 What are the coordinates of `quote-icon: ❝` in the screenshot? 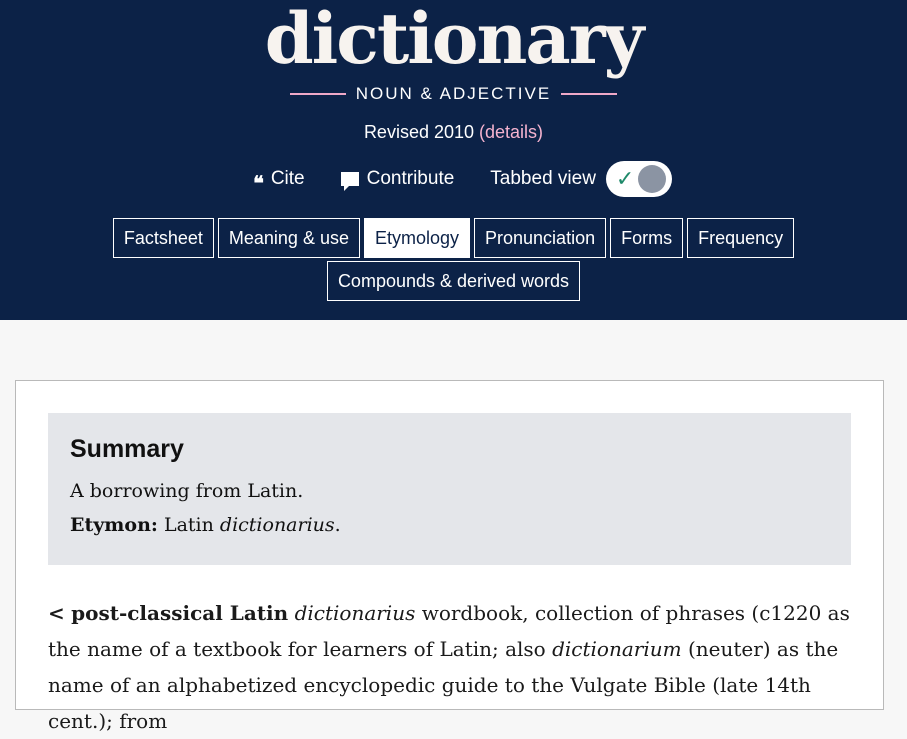 It's located at (258, 183).